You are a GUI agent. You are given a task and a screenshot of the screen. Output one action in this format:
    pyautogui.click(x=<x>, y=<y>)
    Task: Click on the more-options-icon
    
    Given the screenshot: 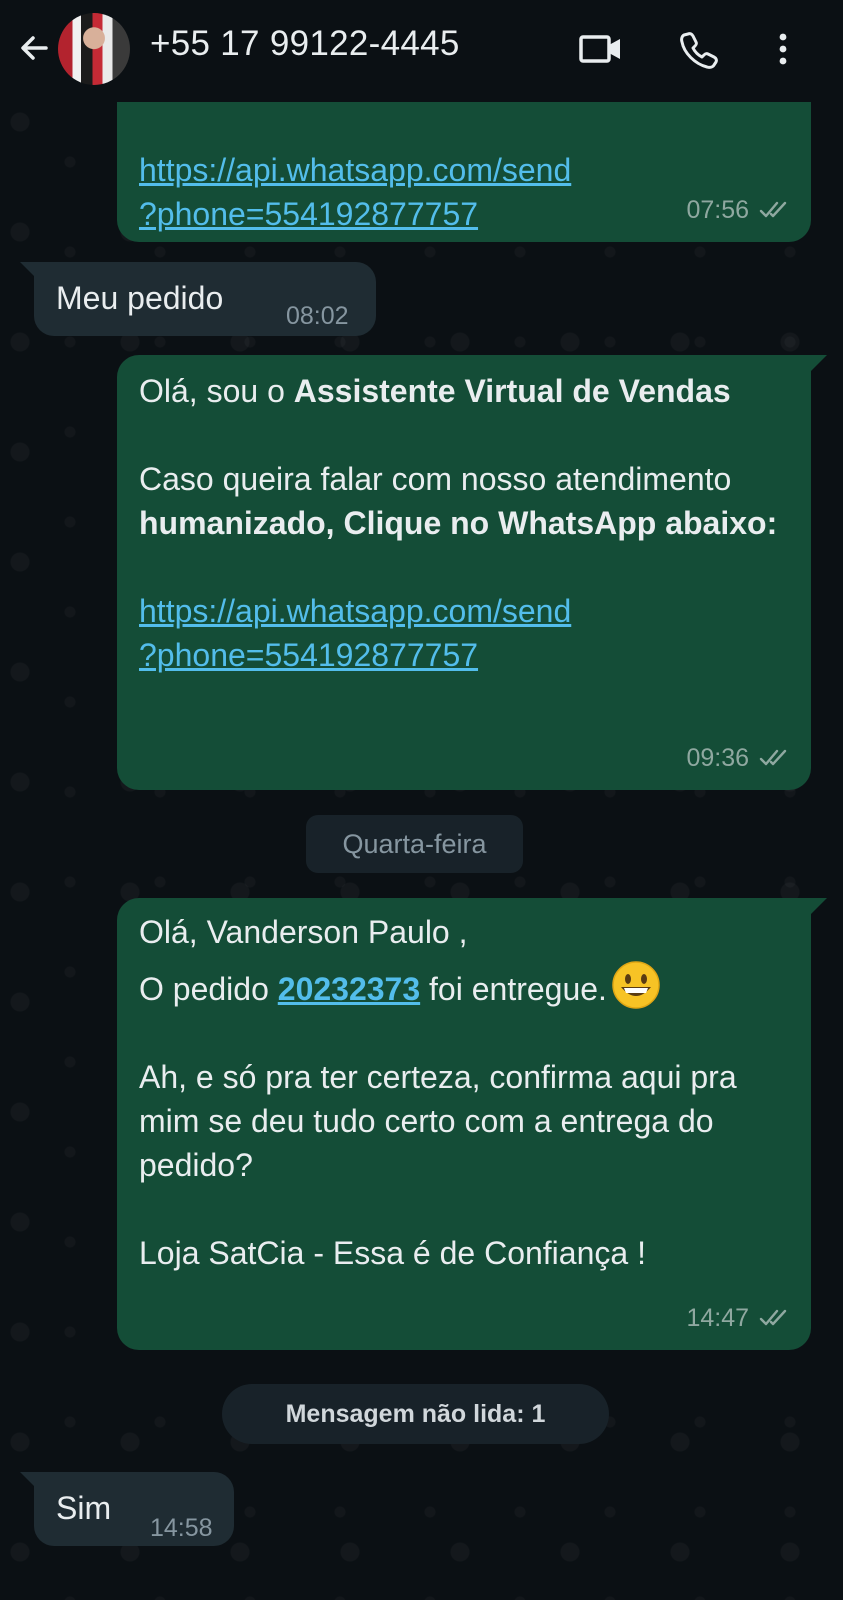 What is the action you would take?
    pyautogui.click(x=783, y=49)
    